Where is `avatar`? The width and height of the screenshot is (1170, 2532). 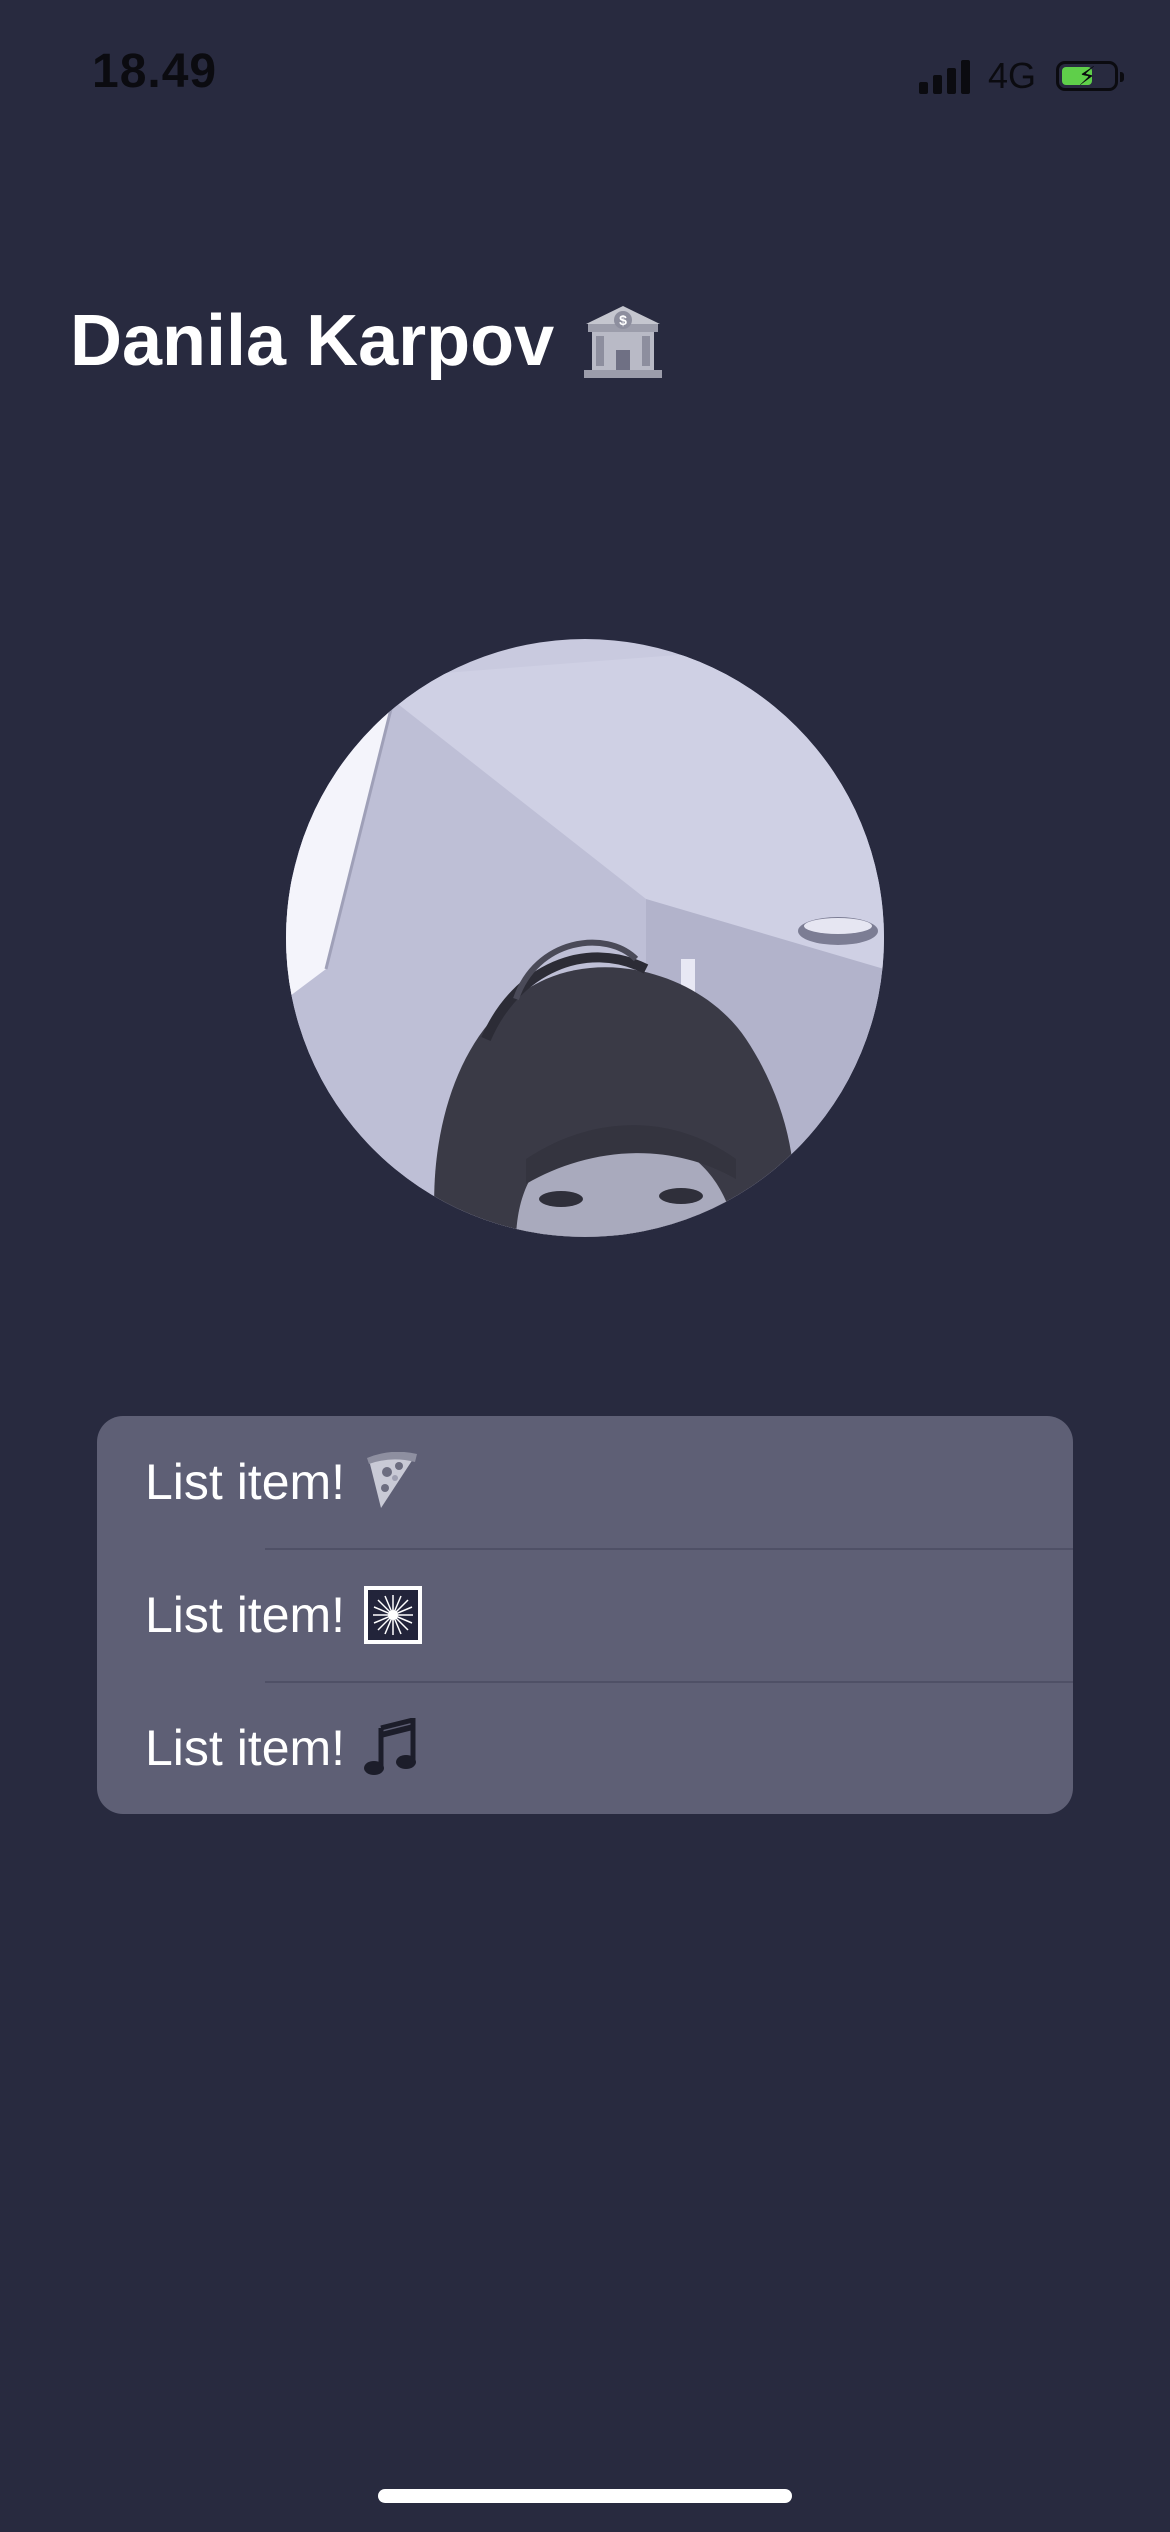
avatar is located at coordinates (585, 938).